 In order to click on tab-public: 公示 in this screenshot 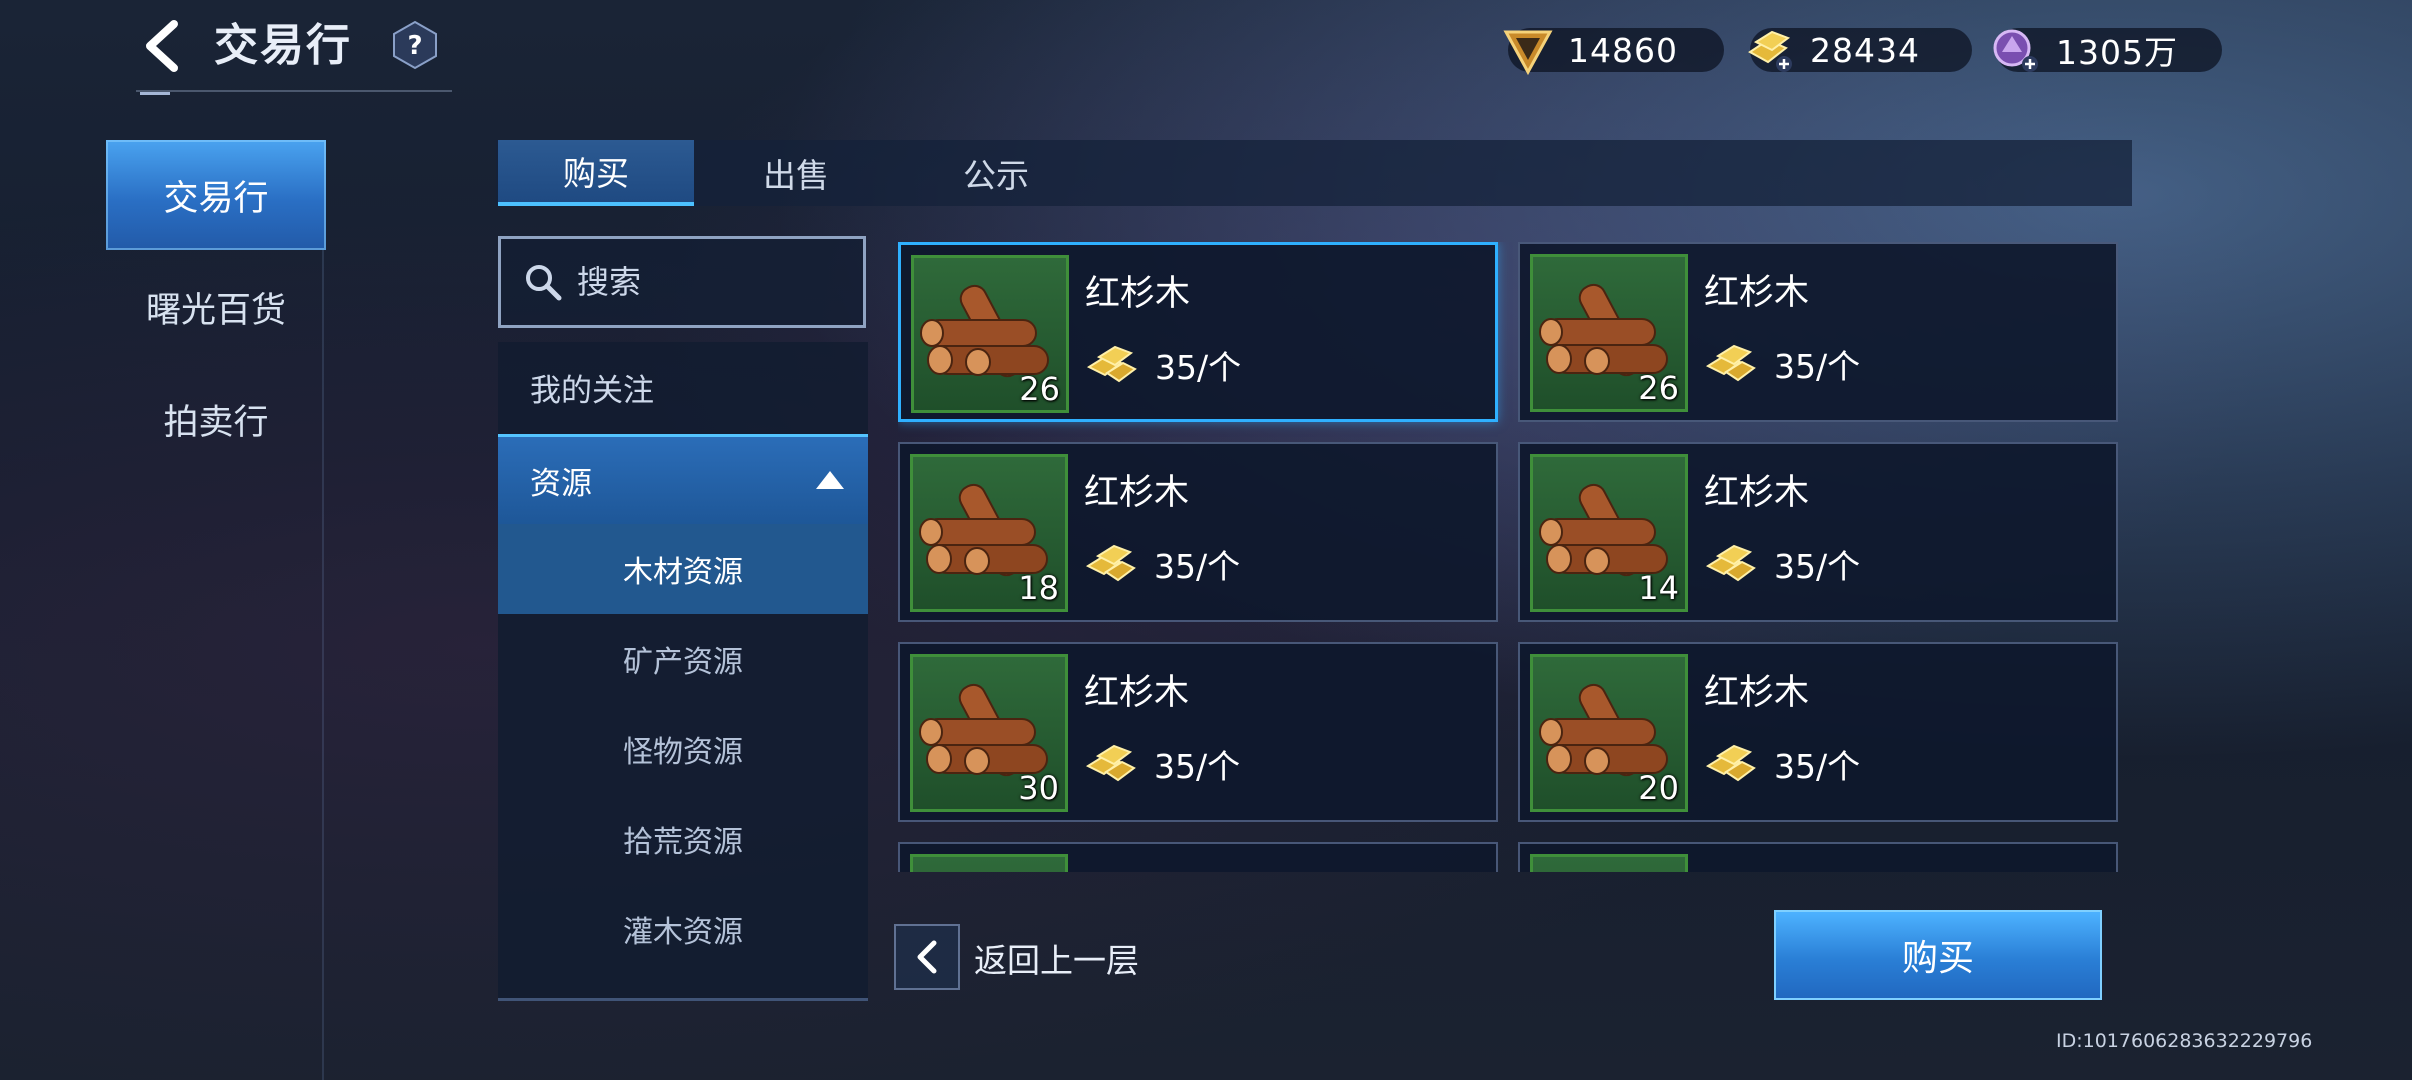, I will do `click(996, 173)`.